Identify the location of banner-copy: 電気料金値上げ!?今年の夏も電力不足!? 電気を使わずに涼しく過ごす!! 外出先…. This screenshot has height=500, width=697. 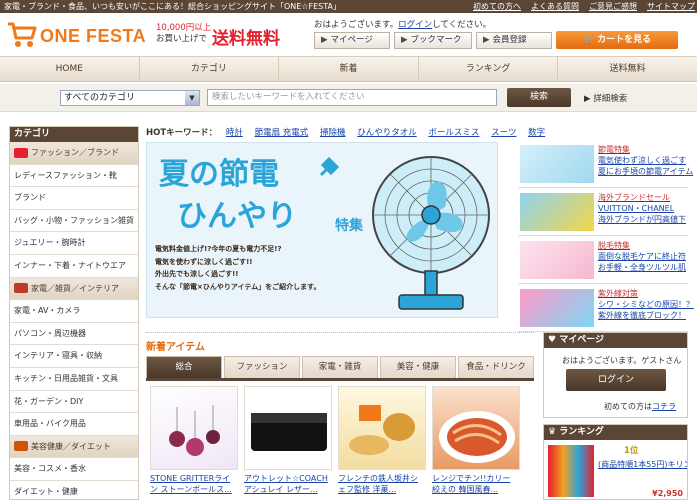
(237, 268).